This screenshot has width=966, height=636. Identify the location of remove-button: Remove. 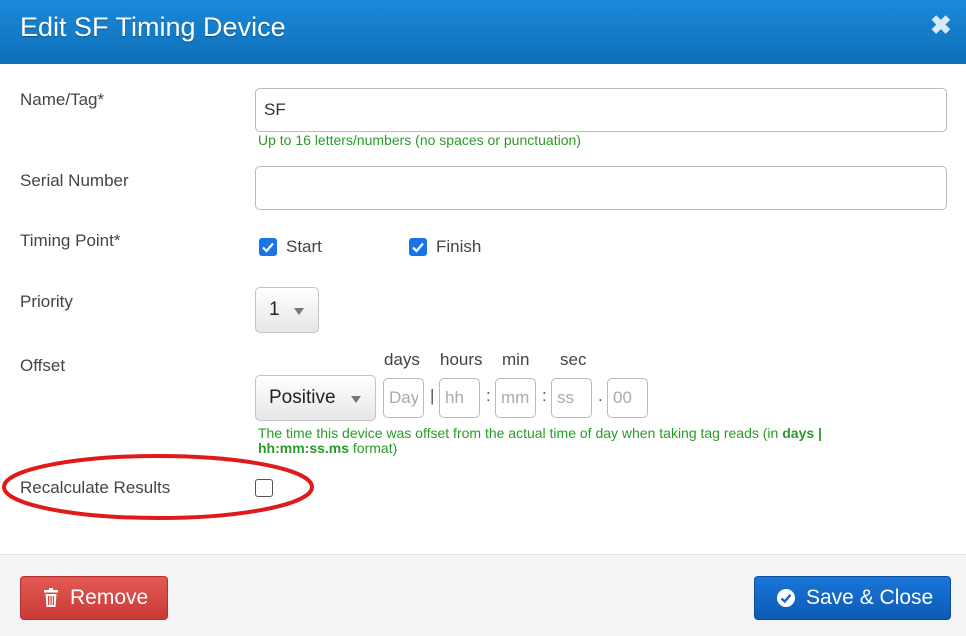
(94, 598).